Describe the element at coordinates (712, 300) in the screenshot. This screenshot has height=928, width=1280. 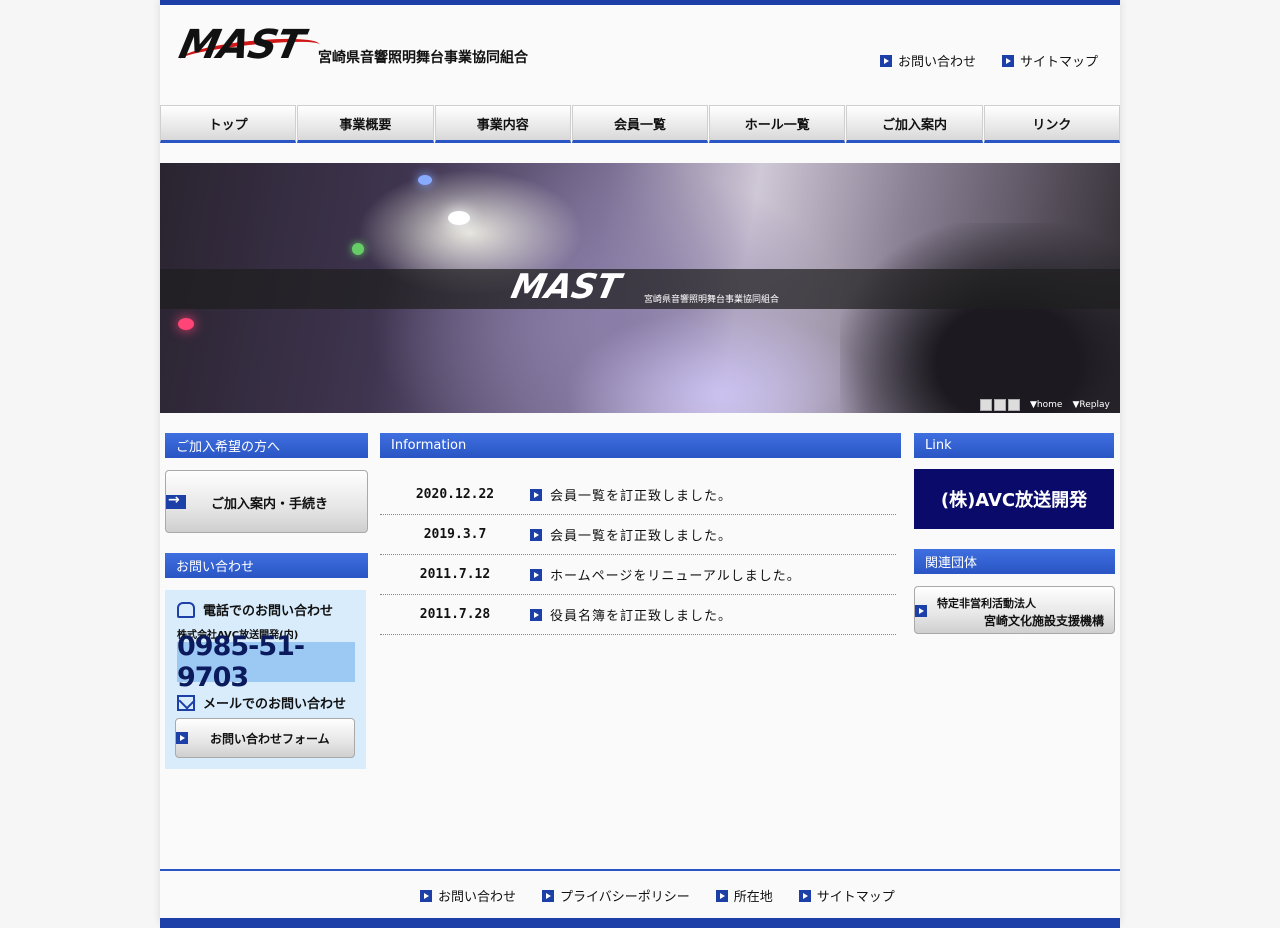
I see `hero-logo-subtitle: 宮崎県音響照明舞台事業協同組合` at that location.